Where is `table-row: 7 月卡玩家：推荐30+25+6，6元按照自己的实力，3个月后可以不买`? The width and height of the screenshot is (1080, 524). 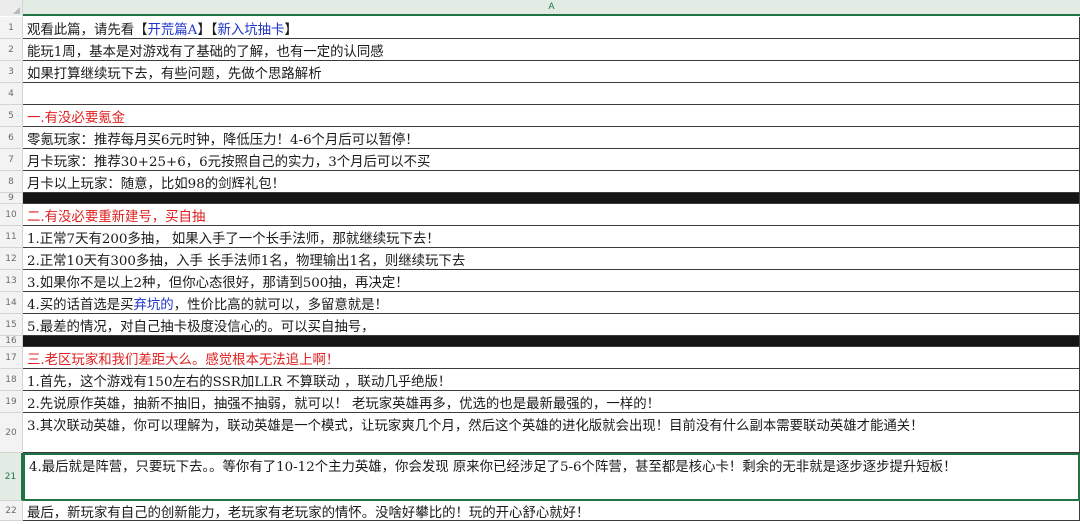
table-row: 7 月卡玩家：推荐30+25+6，6元按照自己的实力，3个月后可以不买 is located at coordinates (540, 160).